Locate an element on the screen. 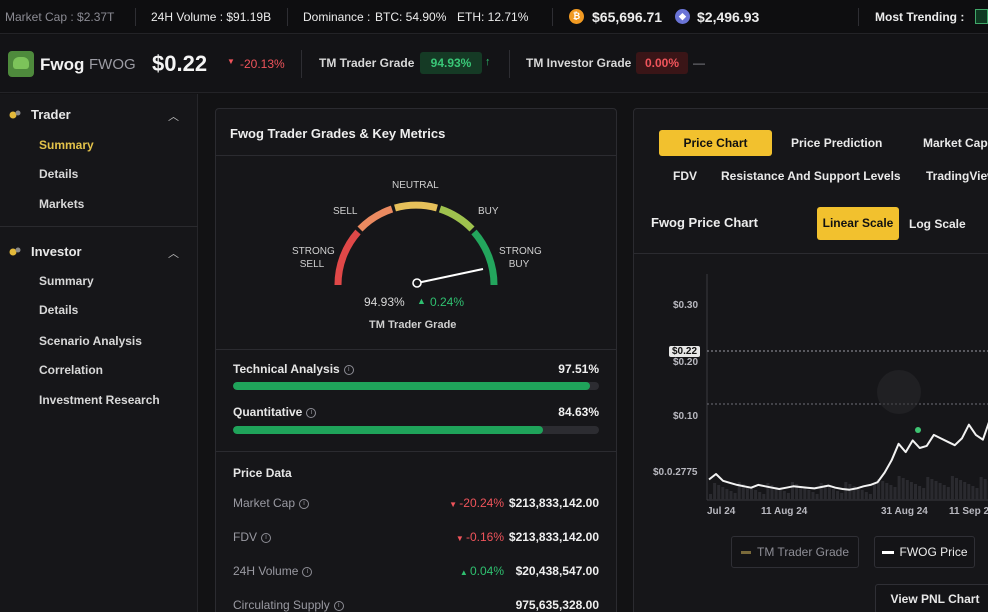 This screenshot has width=988, height=612. tab-price-chart: Price Chart is located at coordinates (715, 143).